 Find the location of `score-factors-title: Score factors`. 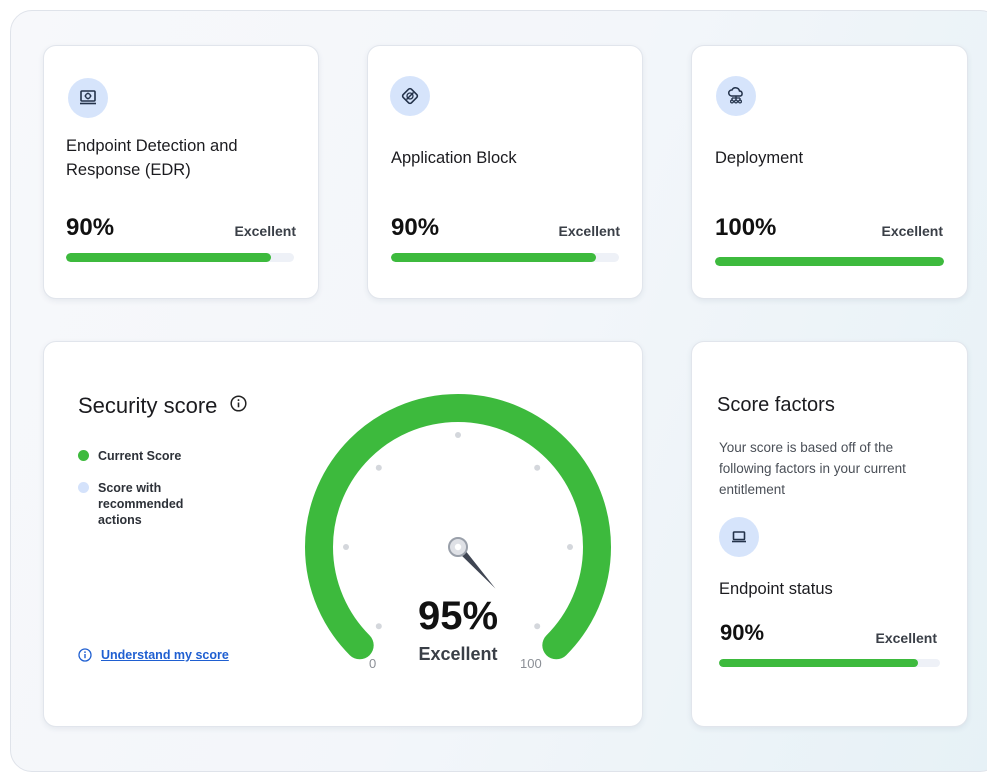

score-factors-title: Score factors is located at coordinates (776, 405).